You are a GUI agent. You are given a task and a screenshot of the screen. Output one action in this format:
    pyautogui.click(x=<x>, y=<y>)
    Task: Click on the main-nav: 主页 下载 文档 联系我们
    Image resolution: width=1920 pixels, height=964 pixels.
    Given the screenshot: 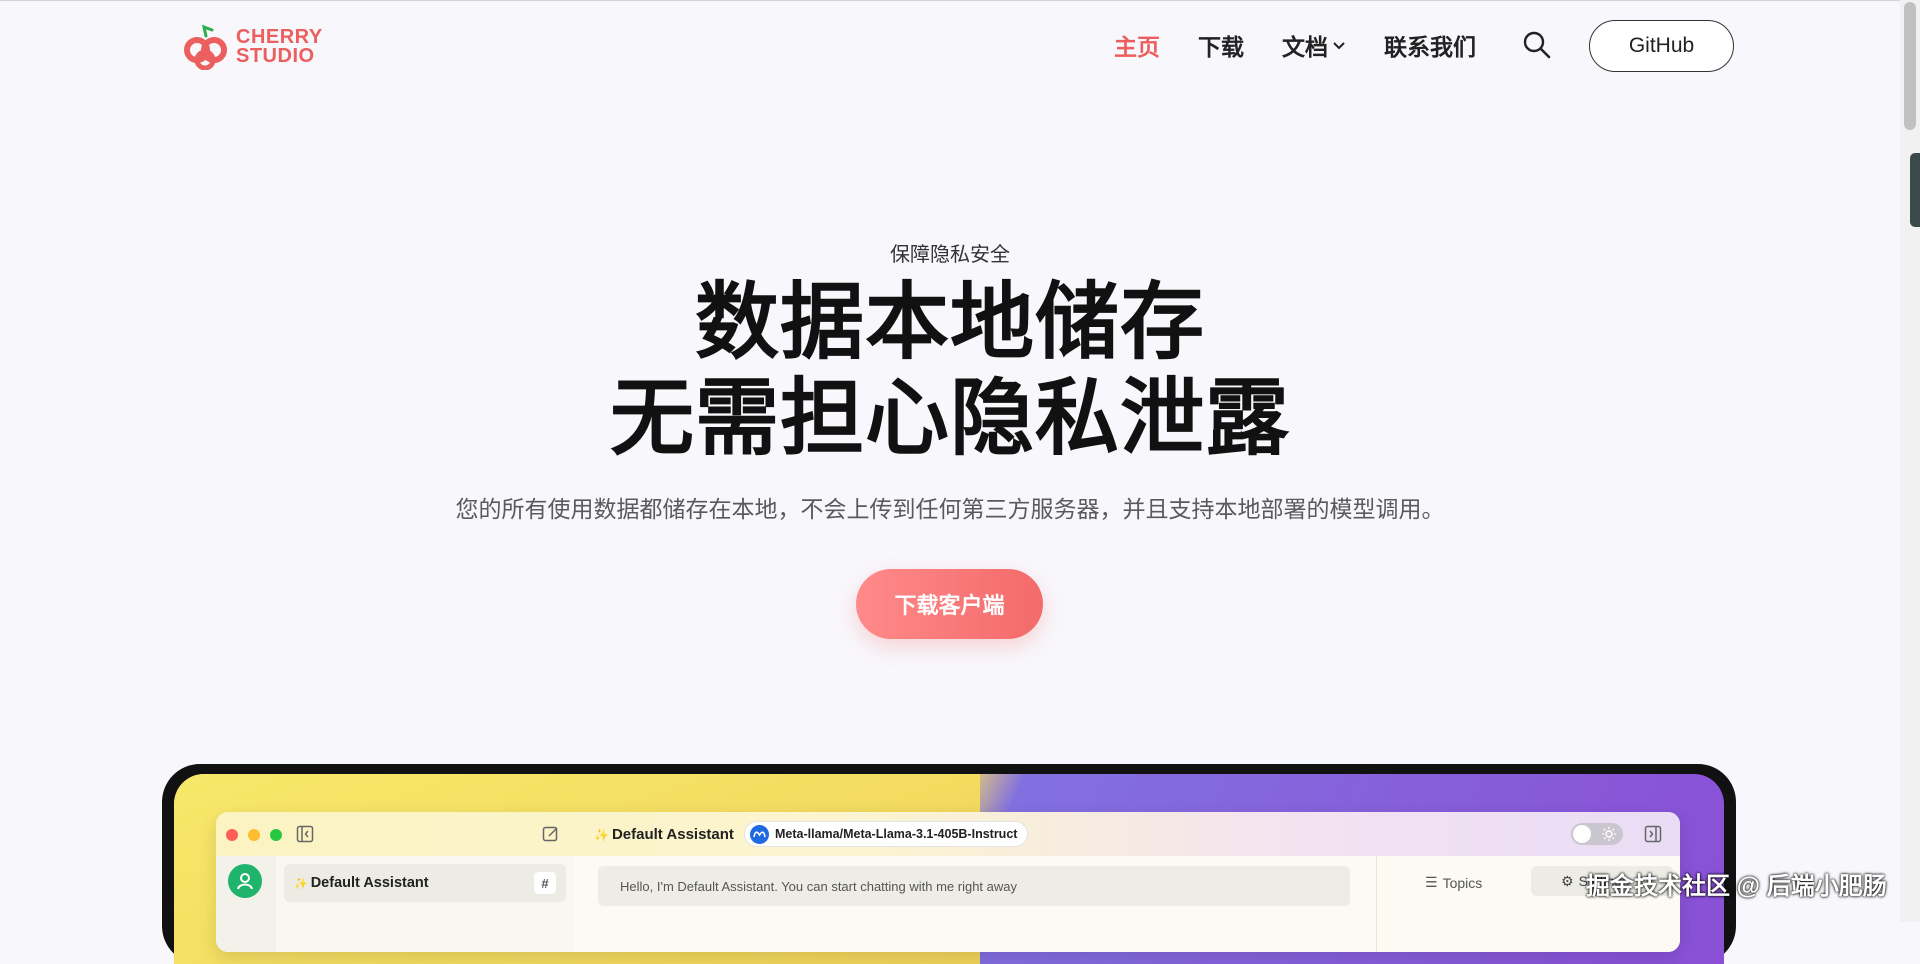 What is the action you would take?
    pyautogui.click(x=1314, y=45)
    